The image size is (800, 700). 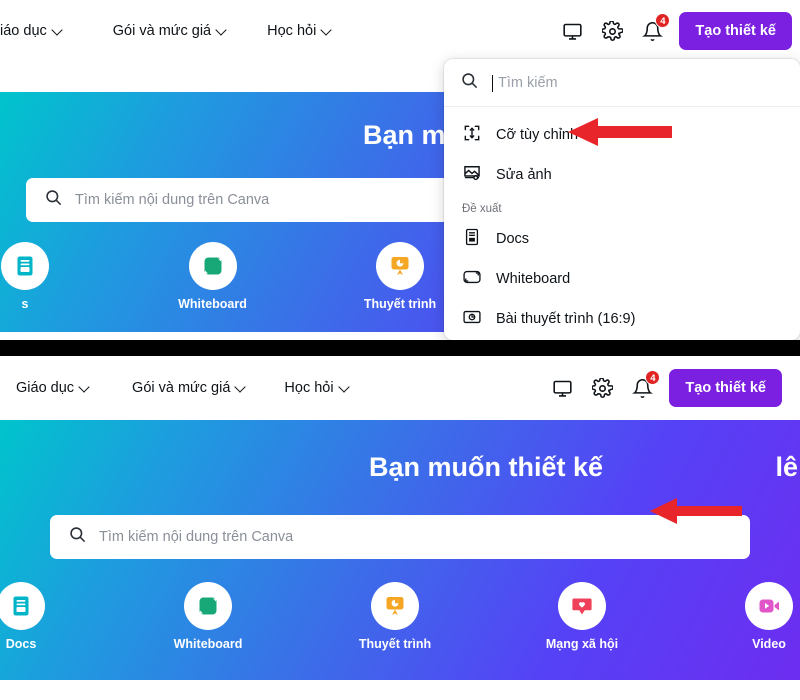 What do you see at coordinates (482, 209) in the screenshot?
I see `panel-group-label: Đề xuất` at bounding box center [482, 209].